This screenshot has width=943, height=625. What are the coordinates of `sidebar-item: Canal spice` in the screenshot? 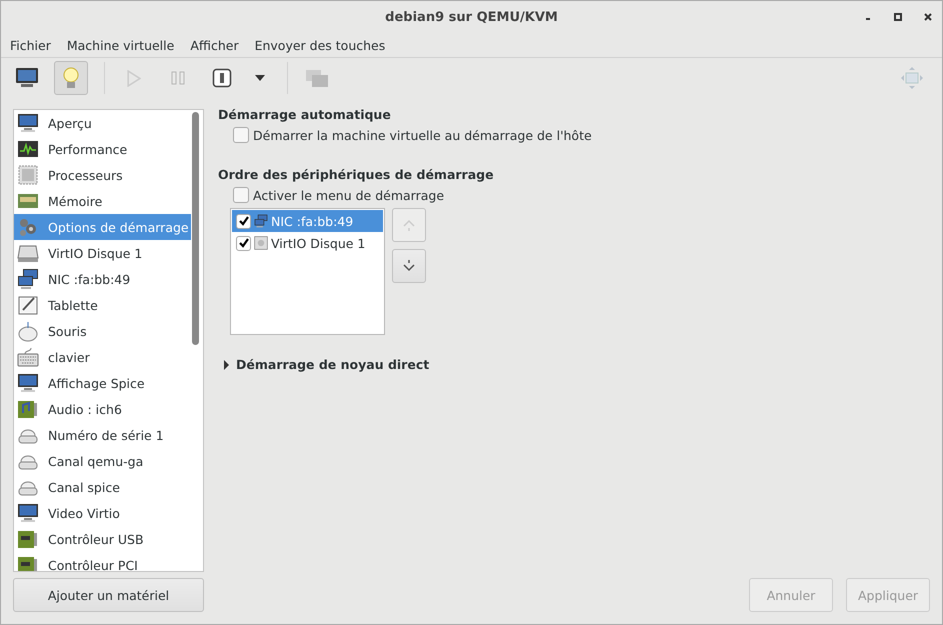 It's located at (102, 487).